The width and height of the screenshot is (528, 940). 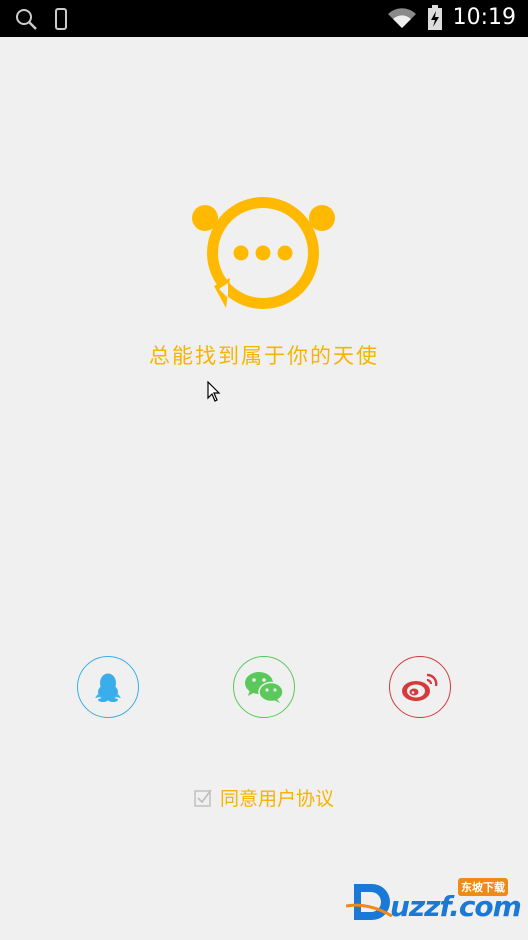 I want to click on slogan: 总能找到属于你的天使, so click(x=264, y=356).